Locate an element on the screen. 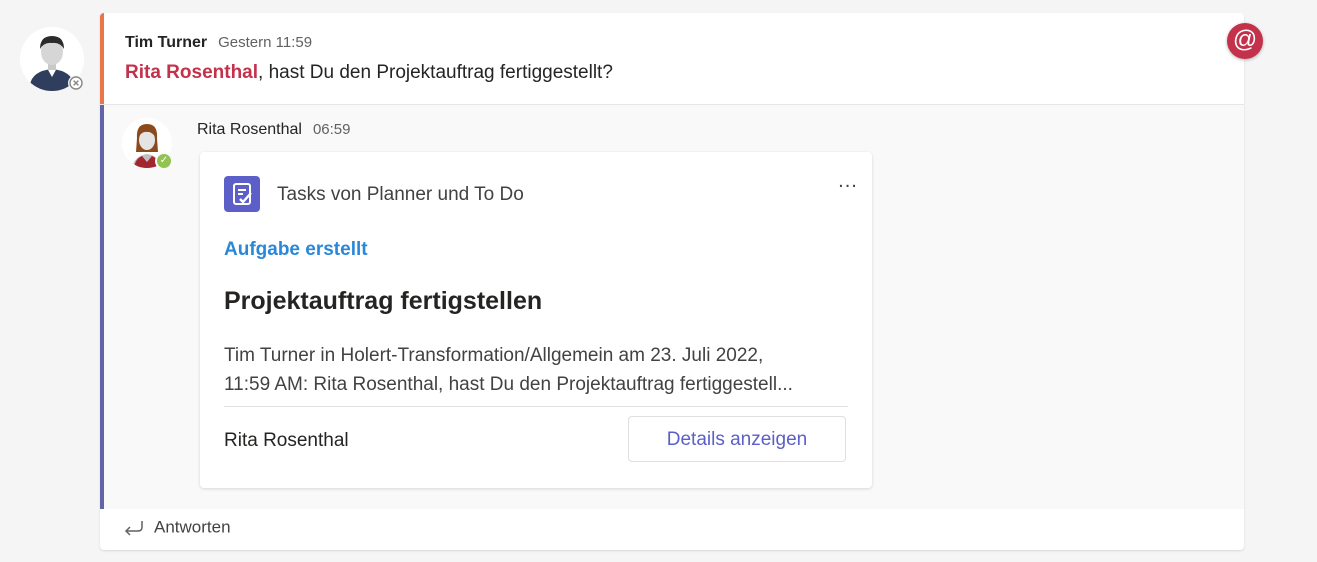 This screenshot has width=1317, height=562. presence-offline-icon is located at coordinates (76, 83).